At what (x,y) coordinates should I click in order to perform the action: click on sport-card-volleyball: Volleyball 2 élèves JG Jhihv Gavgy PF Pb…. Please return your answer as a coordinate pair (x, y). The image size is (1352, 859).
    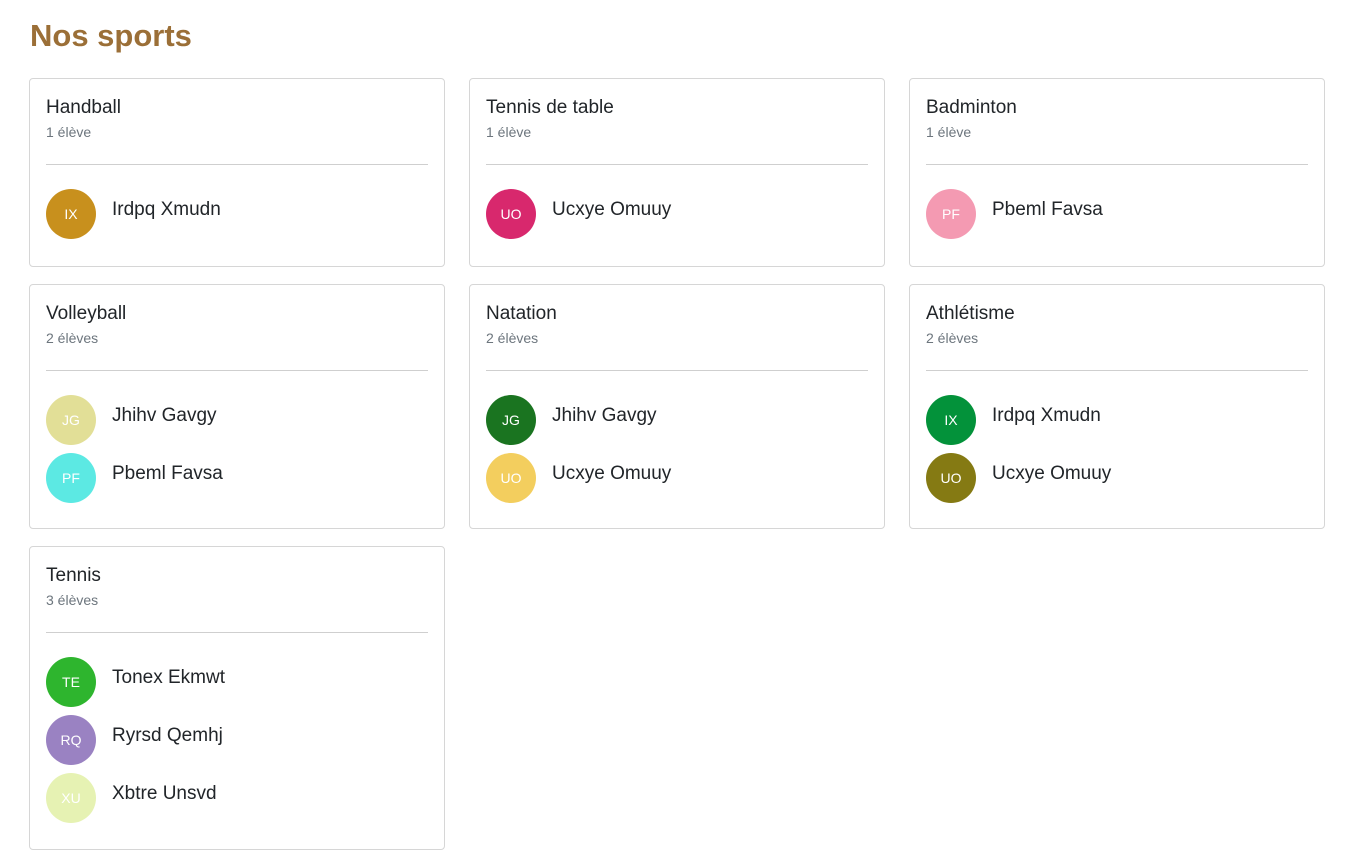
    Looking at the image, I should click on (237, 406).